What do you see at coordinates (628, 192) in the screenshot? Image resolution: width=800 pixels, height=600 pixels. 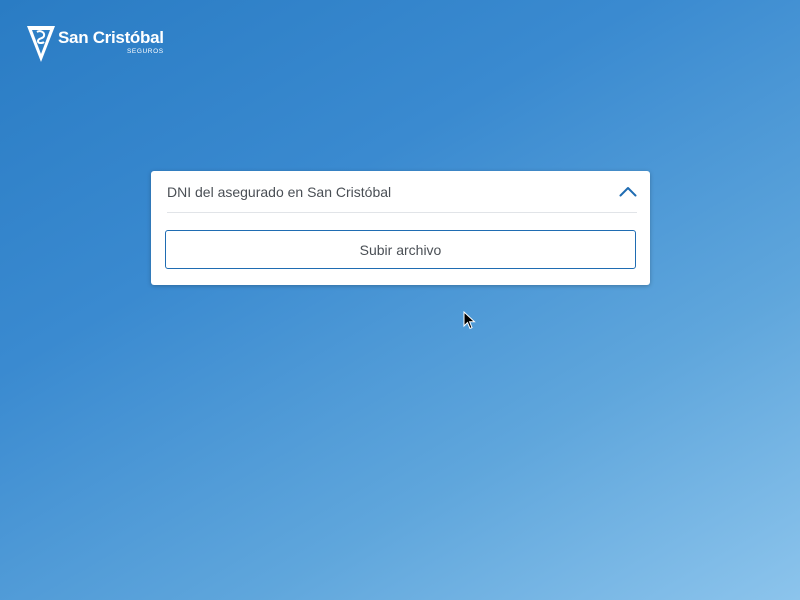 I see `chevron-up-icon` at bounding box center [628, 192].